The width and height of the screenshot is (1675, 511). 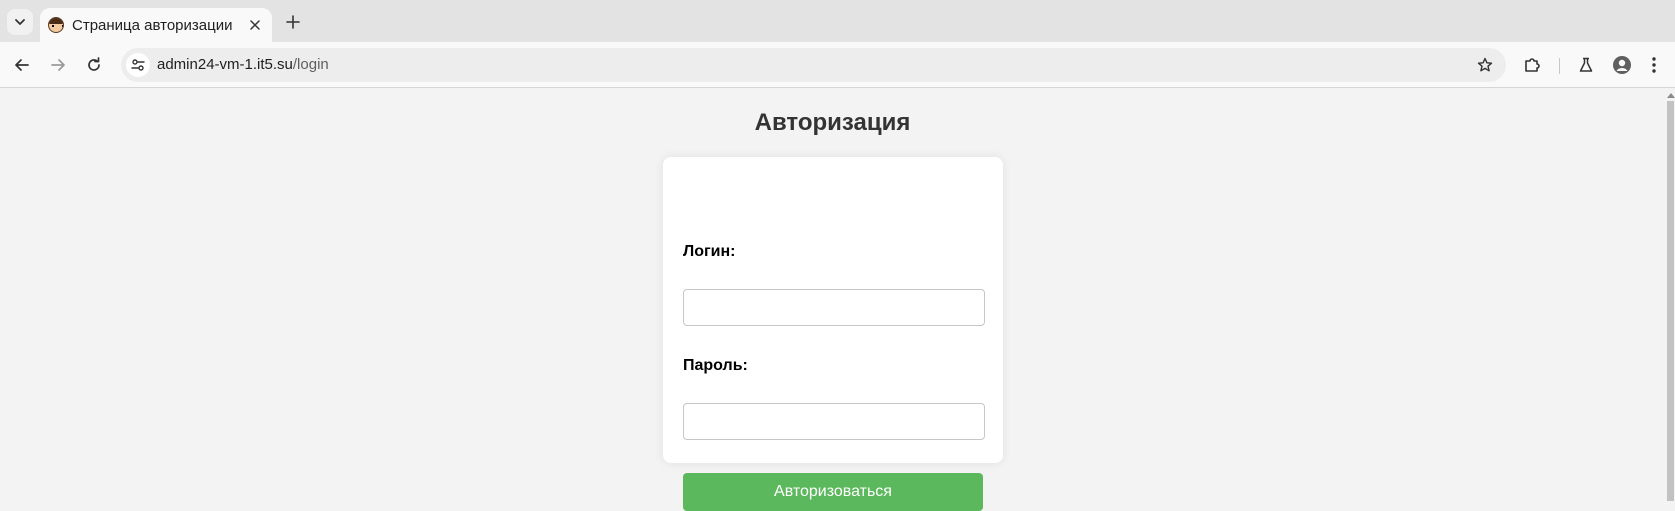 I want to click on close-tab-button, so click(x=255, y=25).